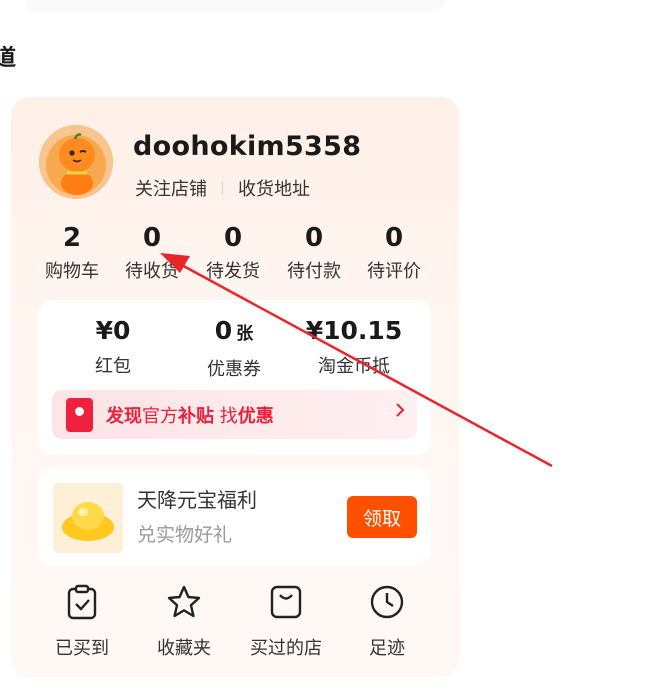 Image resolution: width=649 pixels, height=699 pixels. I want to click on asset-value: 0张, so click(234, 332).